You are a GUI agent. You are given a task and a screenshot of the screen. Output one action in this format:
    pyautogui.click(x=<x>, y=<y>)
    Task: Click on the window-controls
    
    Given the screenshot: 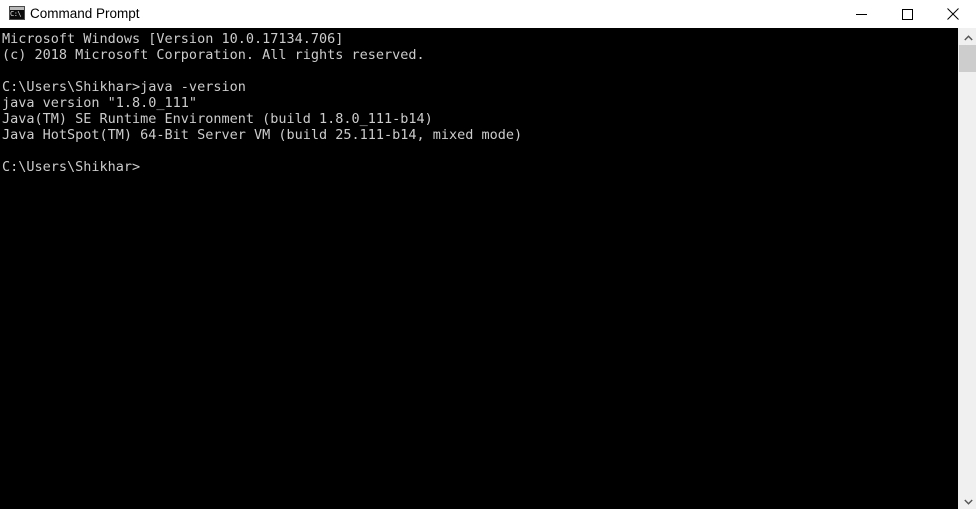 What is the action you would take?
    pyautogui.click(x=907, y=14)
    